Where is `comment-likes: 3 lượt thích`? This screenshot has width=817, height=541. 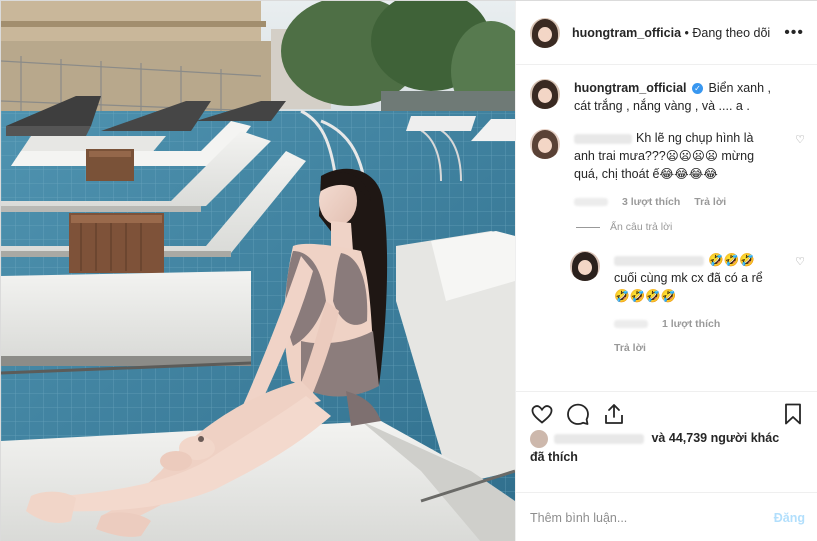 comment-likes: 3 lượt thích is located at coordinates (651, 202).